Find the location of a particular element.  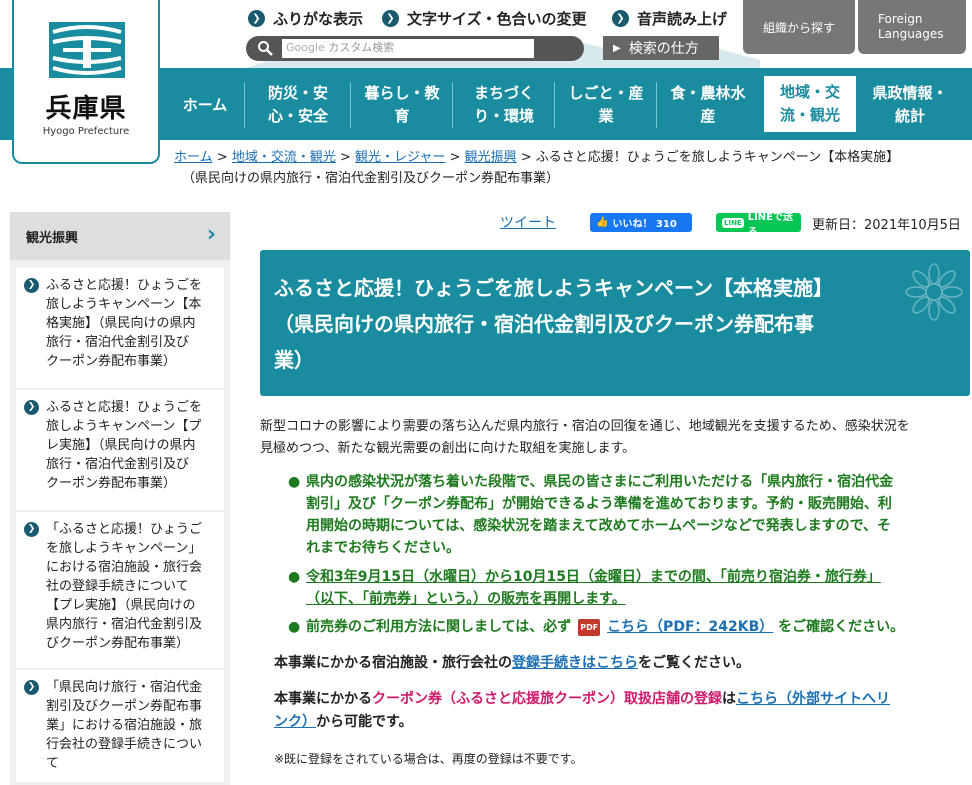

search-icon is located at coordinates (265, 48).